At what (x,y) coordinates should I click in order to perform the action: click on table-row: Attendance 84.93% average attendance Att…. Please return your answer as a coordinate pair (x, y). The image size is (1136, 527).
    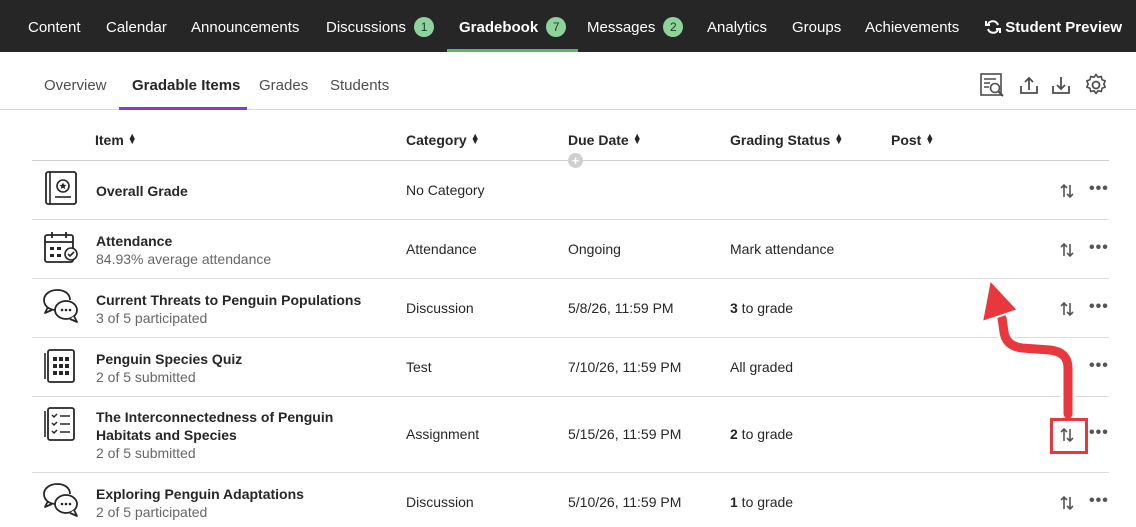
    Looking at the image, I should click on (570, 249).